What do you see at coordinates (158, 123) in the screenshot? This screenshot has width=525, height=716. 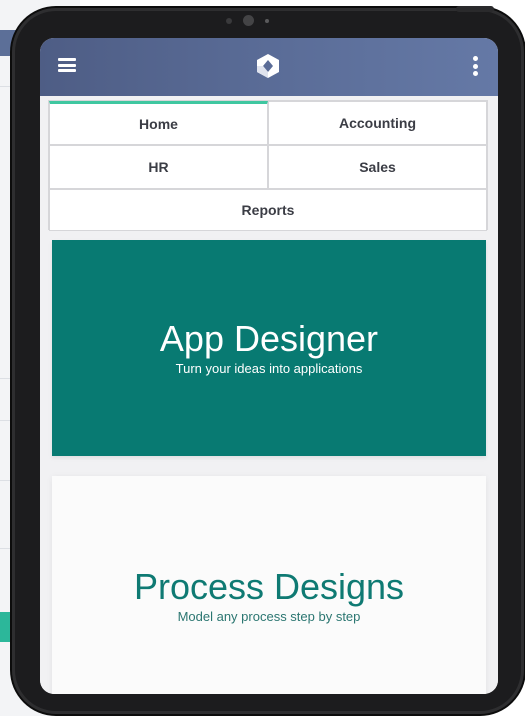 I see `tab-home: Home` at bounding box center [158, 123].